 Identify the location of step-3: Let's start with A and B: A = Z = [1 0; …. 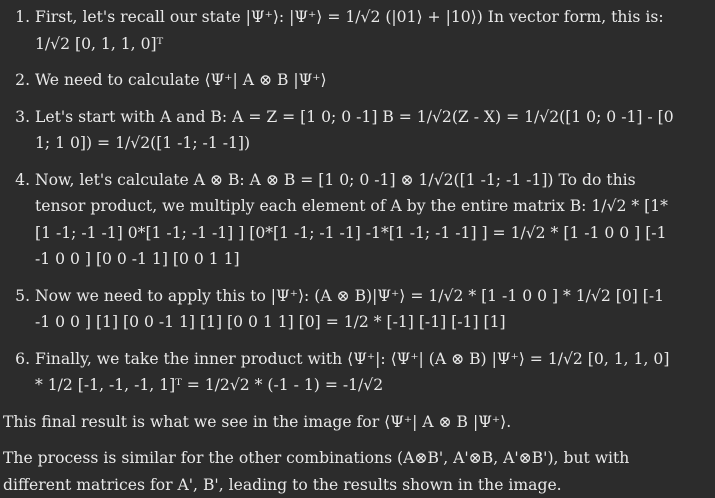
(355, 130).